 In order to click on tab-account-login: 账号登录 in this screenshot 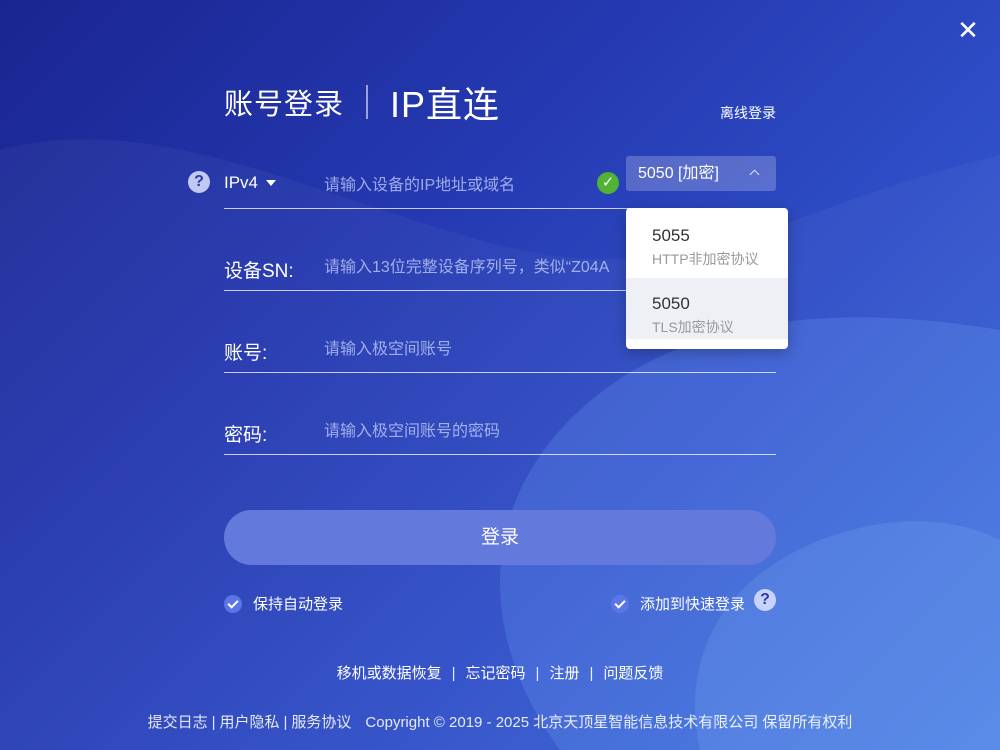, I will do `click(284, 102)`.